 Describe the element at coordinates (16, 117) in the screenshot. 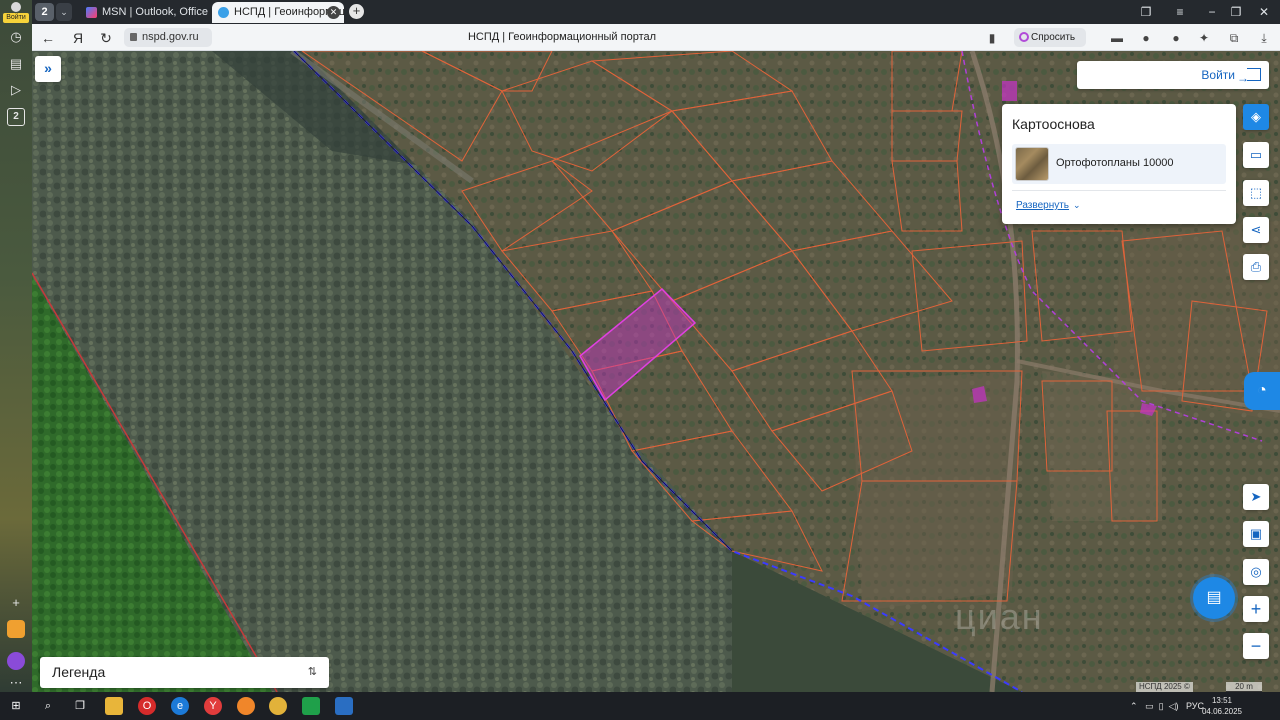

I see `tabs-count-icon: 2` at that location.